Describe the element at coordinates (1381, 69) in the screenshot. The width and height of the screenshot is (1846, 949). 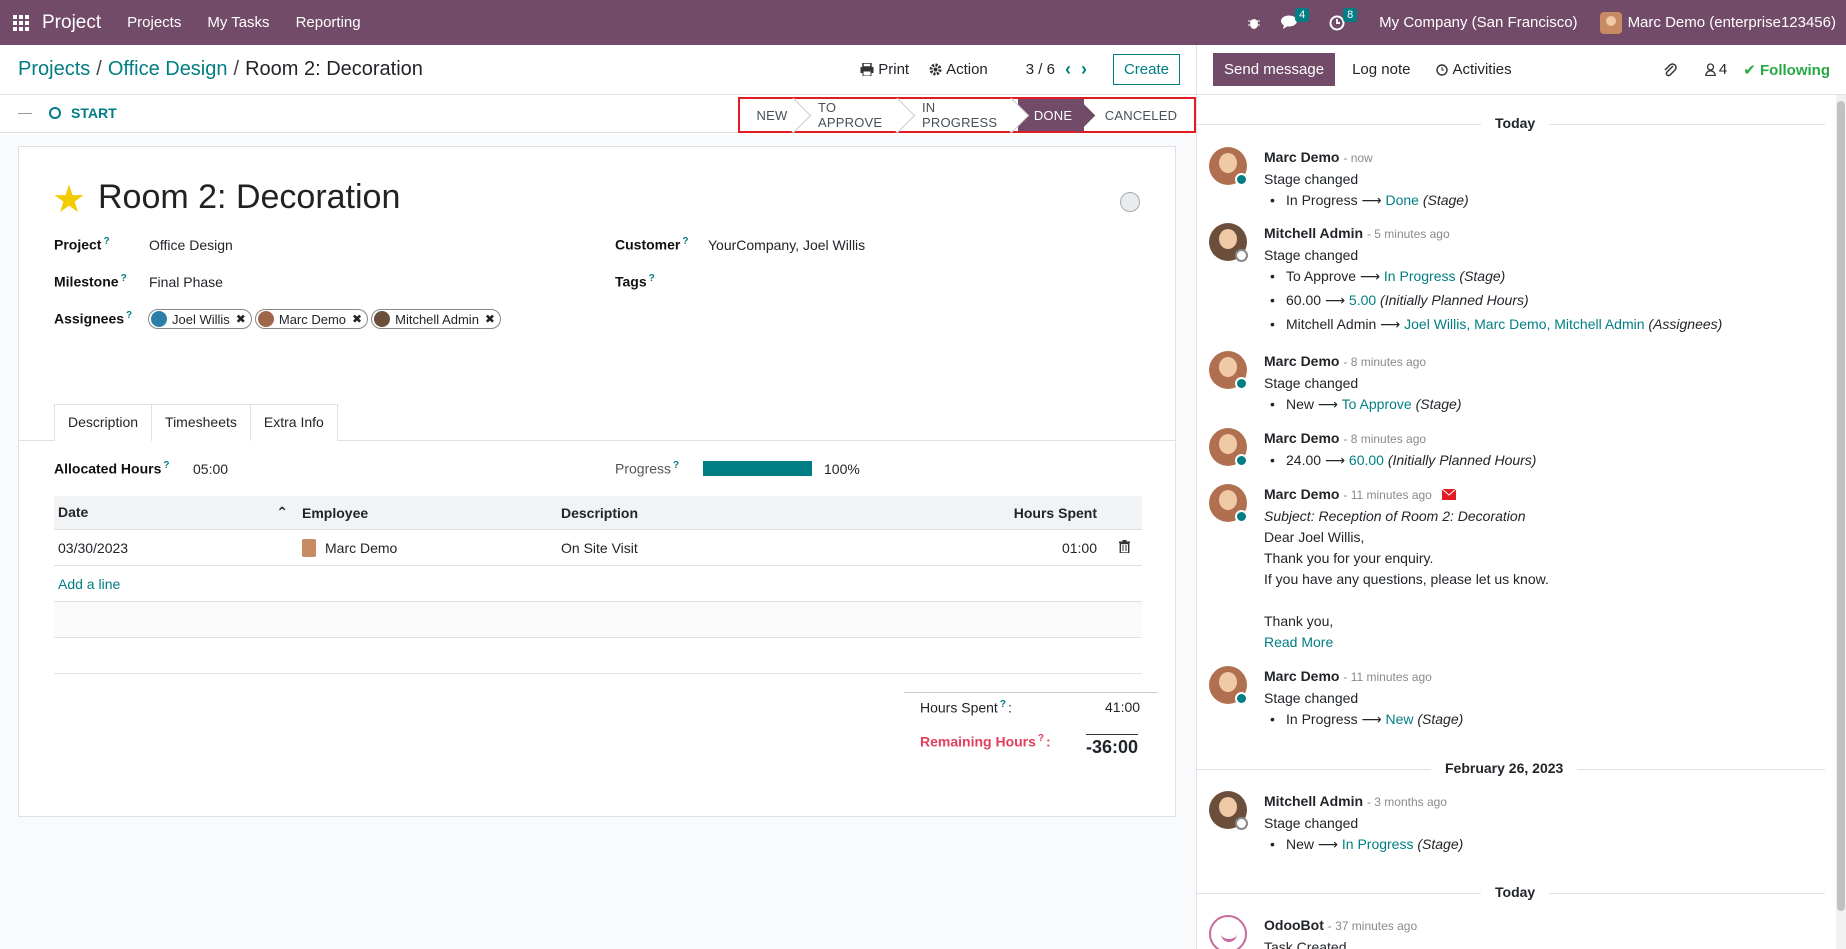
I see `log-note-button: Log note` at that location.